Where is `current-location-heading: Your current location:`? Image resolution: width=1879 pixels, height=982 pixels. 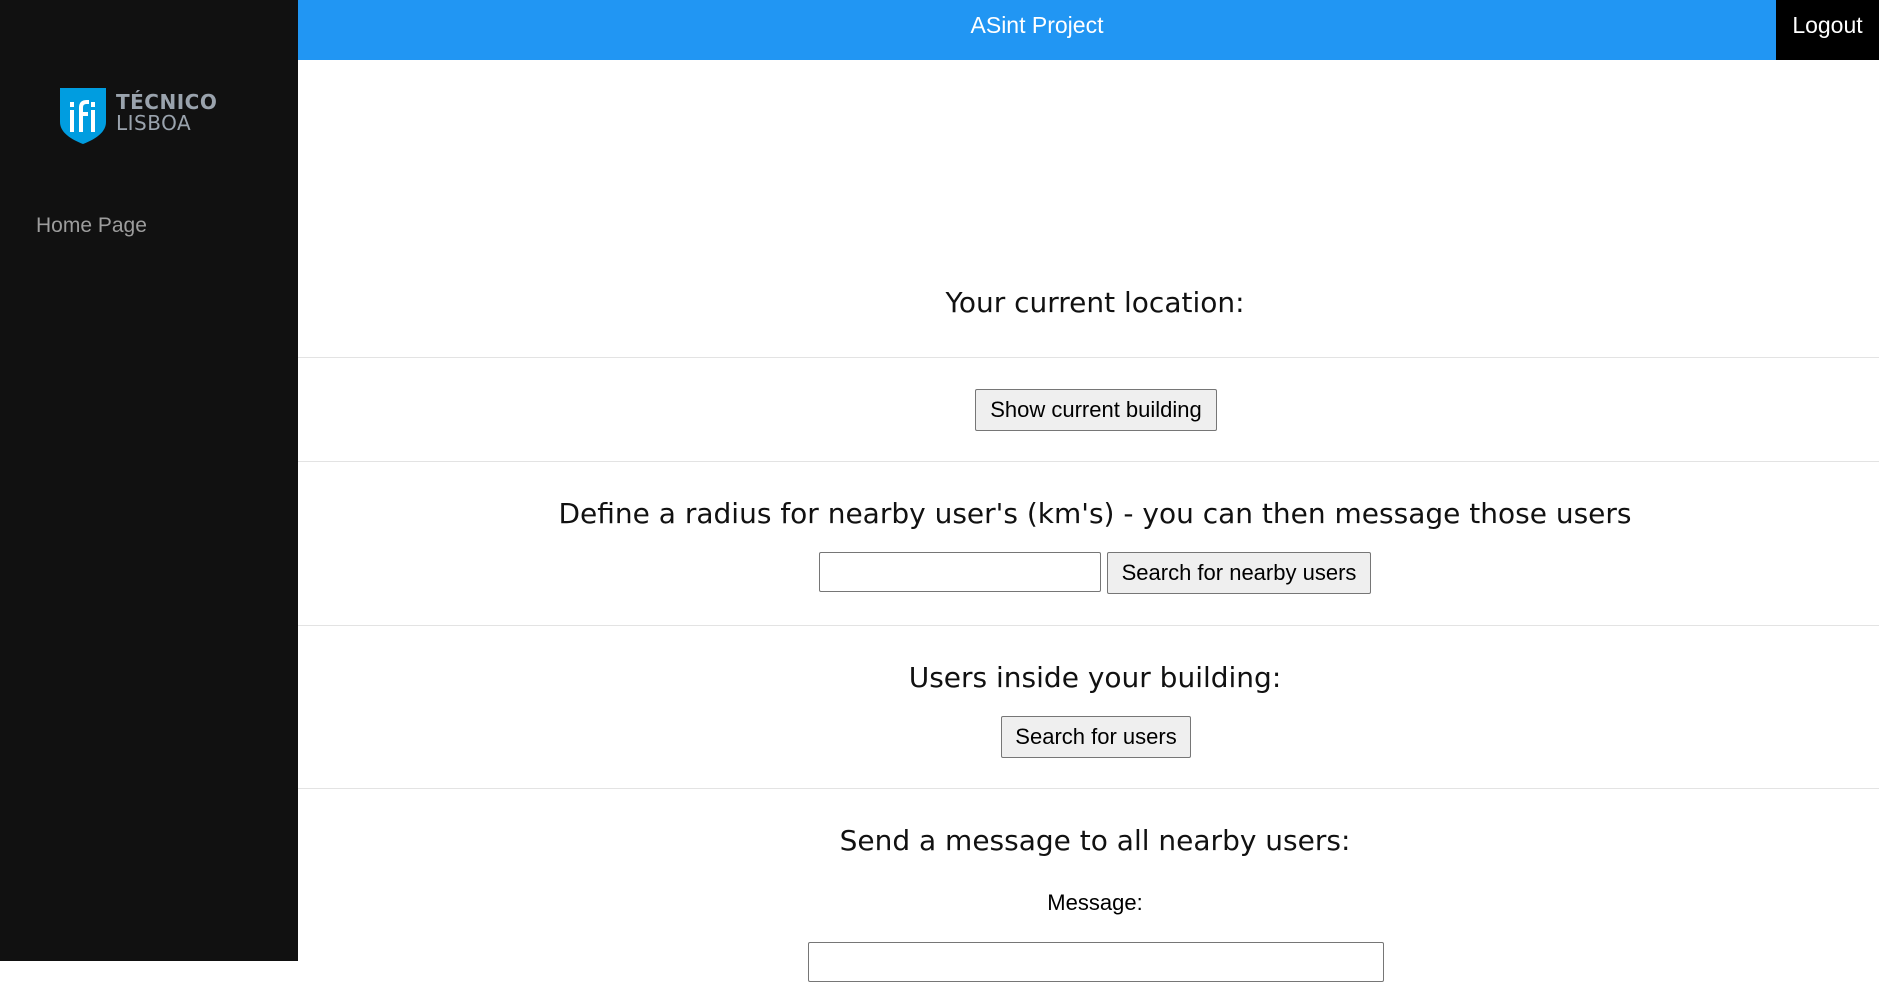 current-location-heading: Your current location: is located at coordinates (1095, 302).